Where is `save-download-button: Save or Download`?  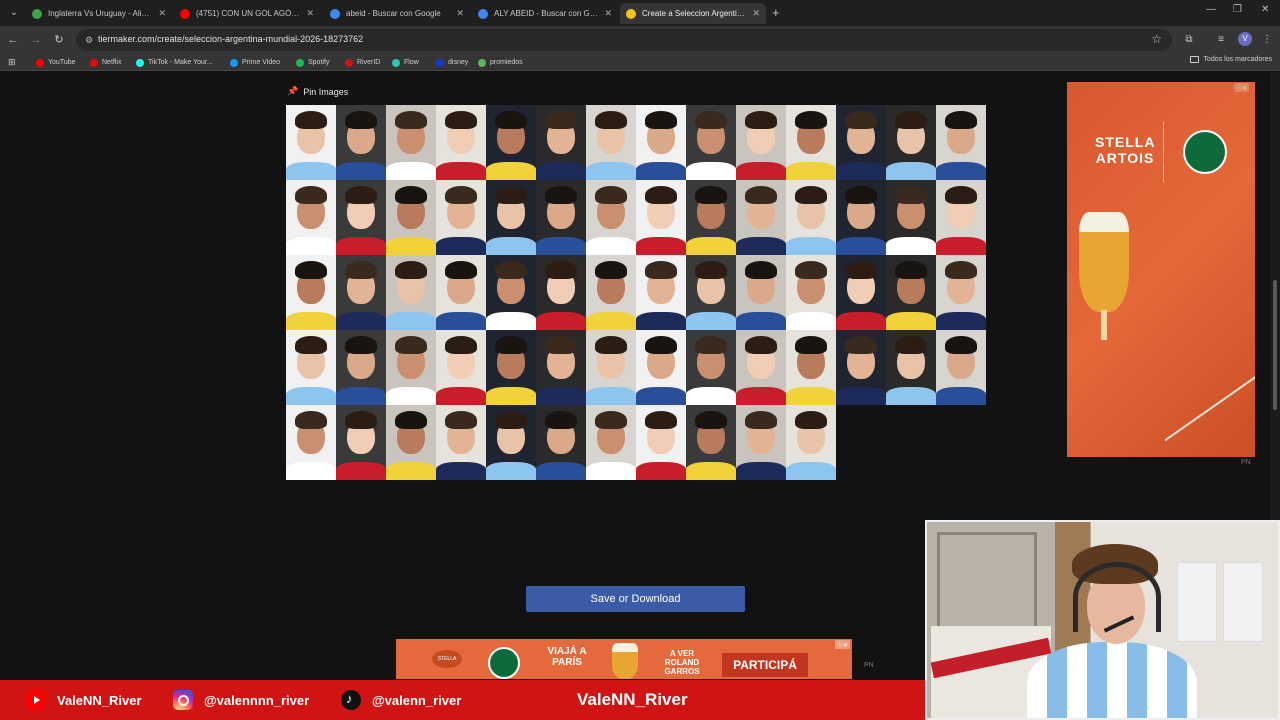 save-download-button: Save or Download is located at coordinates (635, 599).